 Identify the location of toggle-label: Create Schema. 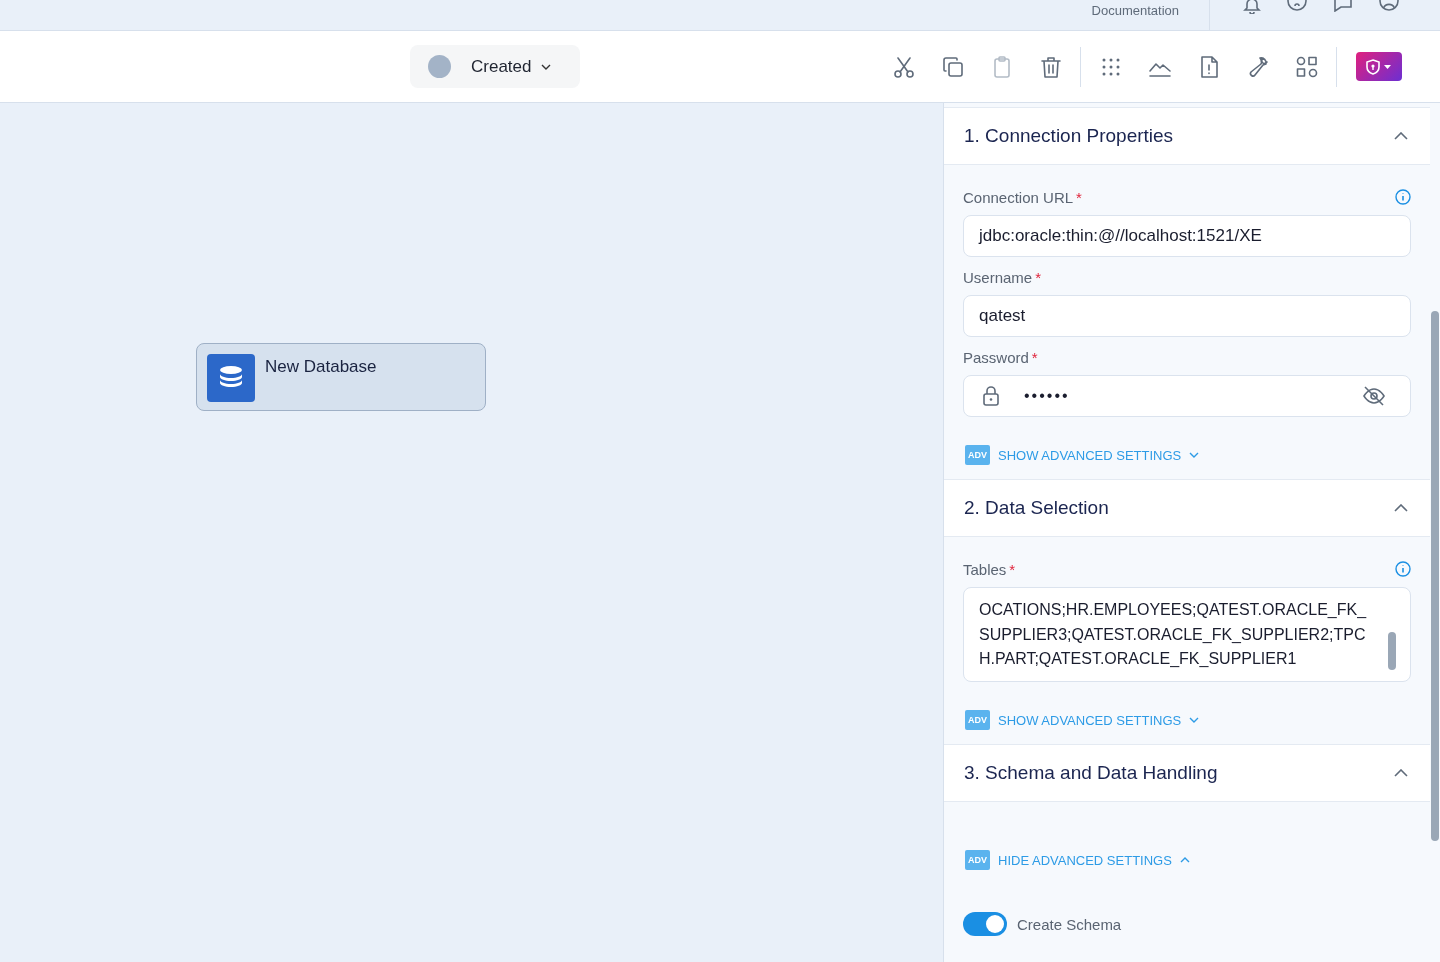
(1069, 924).